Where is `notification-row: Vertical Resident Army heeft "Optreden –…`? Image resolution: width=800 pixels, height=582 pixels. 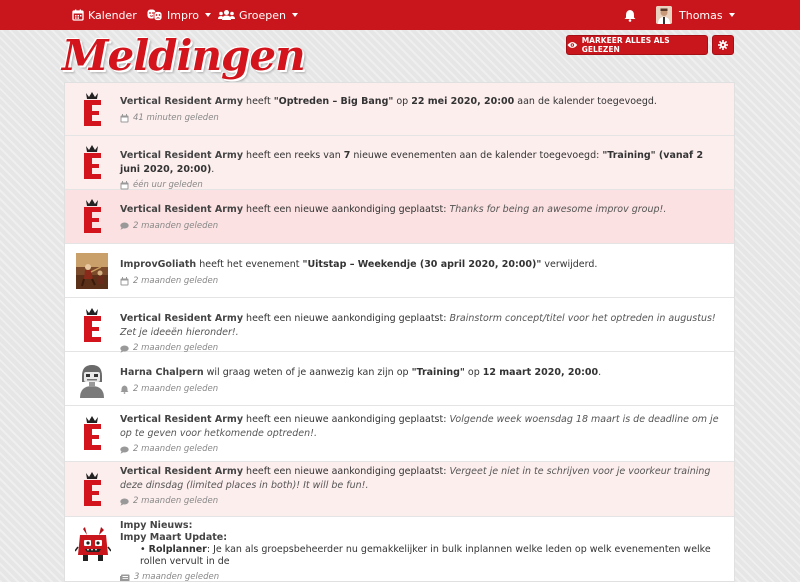
notification-row: Vertical Resident Army heeft "Optreden –… is located at coordinates (399, 109).